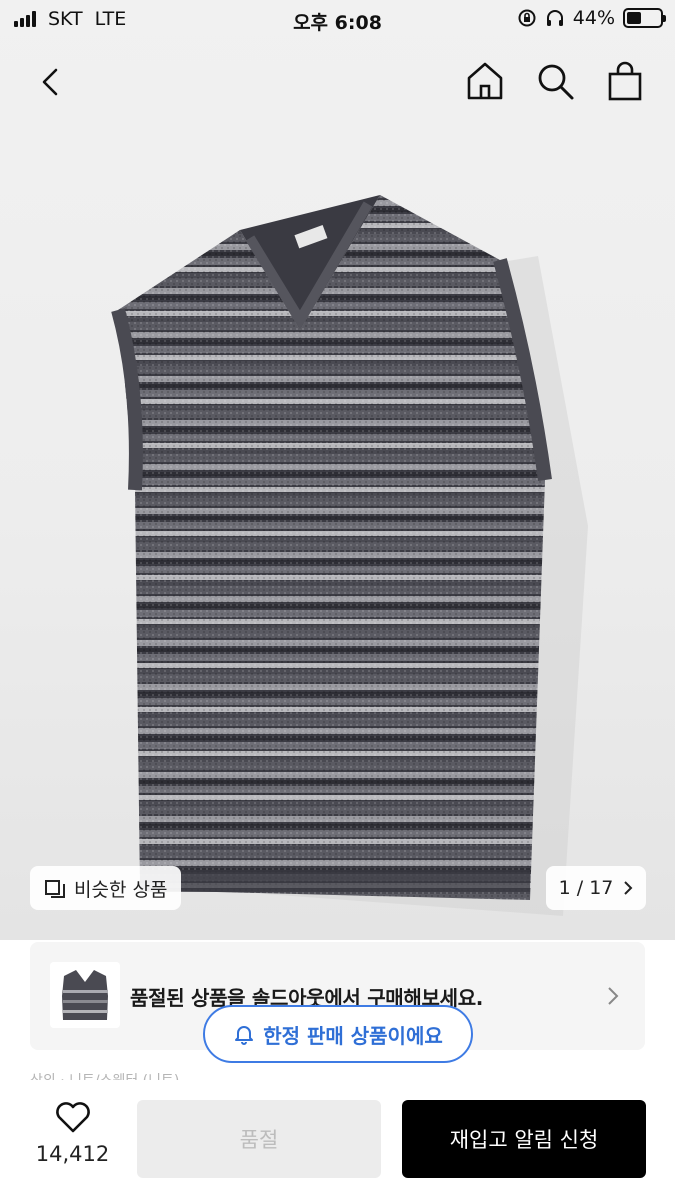 This screenshot has height=1200, width=675. Describe the element at coordinates (85, 995) in the screenshot. I see `product-thumbnail` at that location.